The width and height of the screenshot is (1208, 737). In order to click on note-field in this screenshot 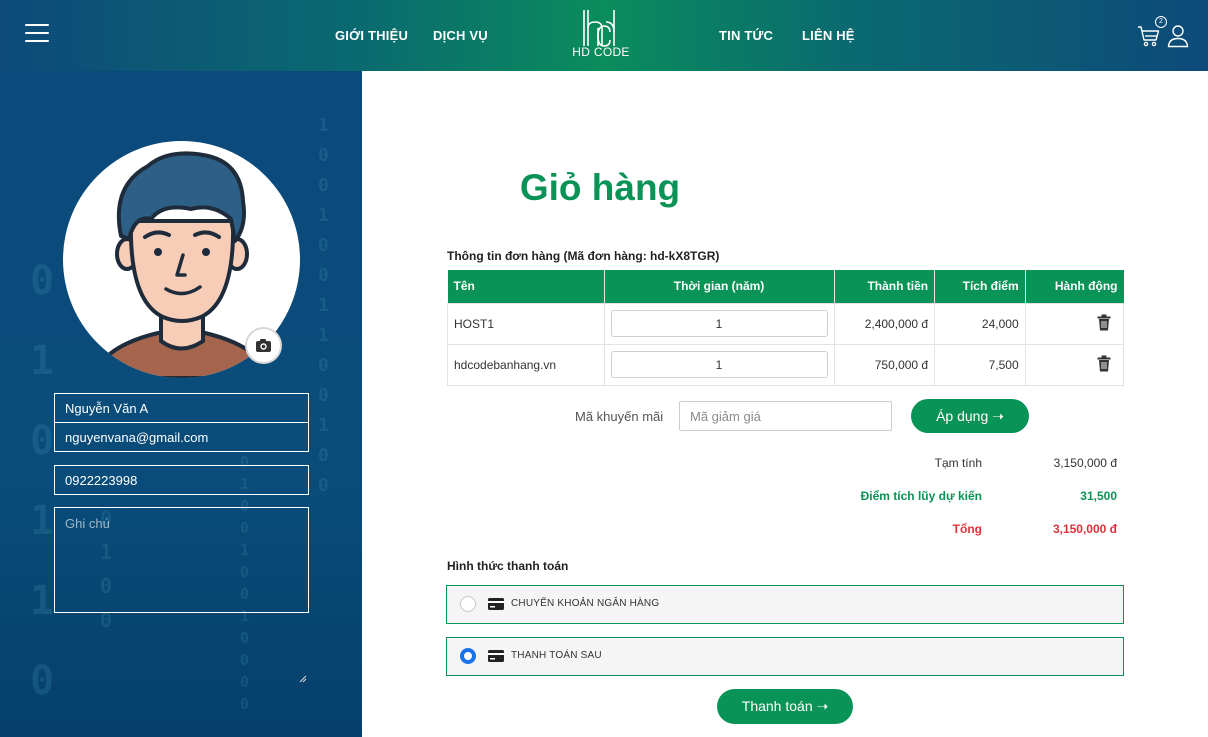, I will do `click(181, 560)`.